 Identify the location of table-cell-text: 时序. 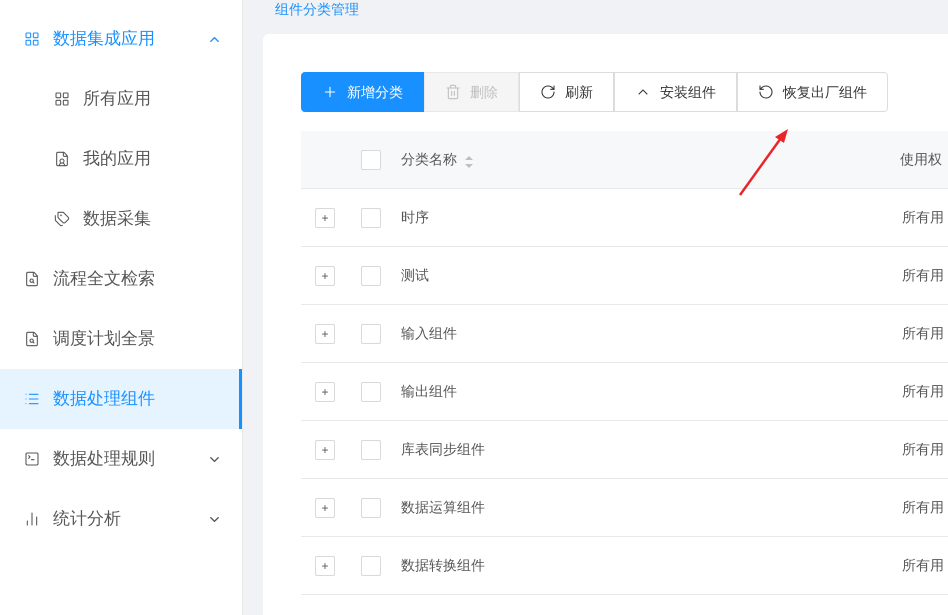
(415, 217).